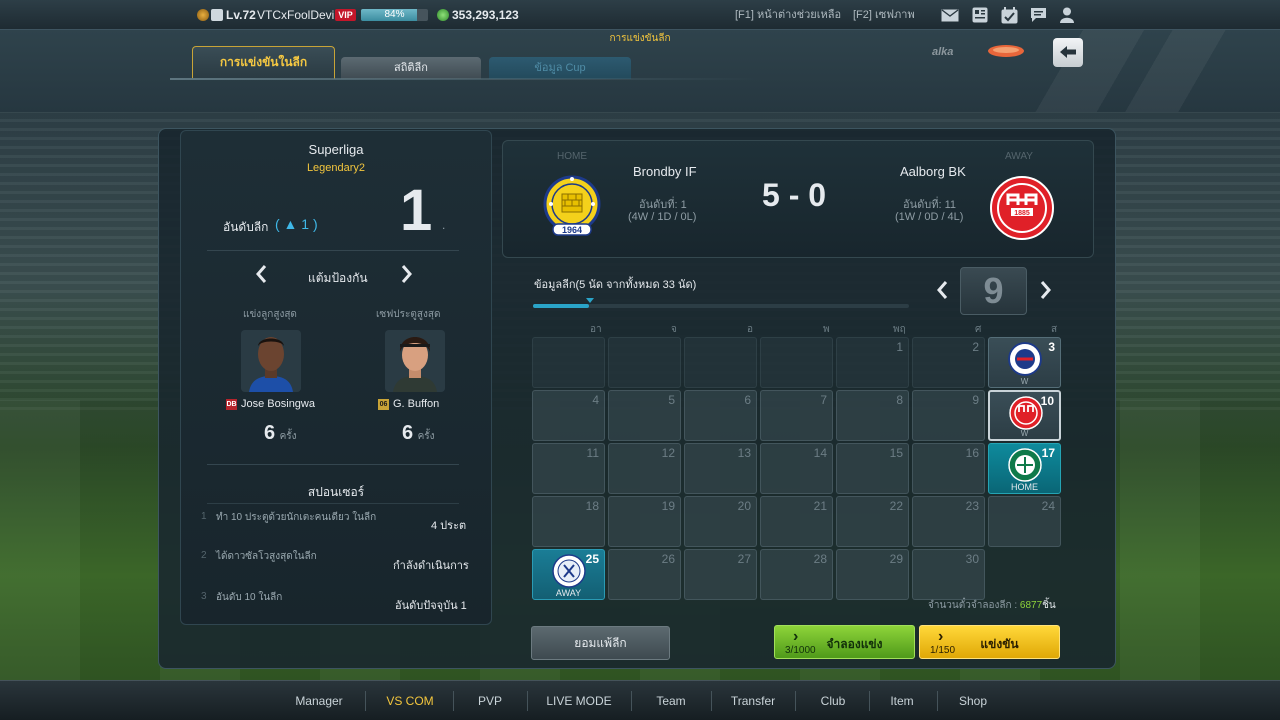 This screenshot has height=720, width=1280. Describe the element at coordinates (973, 700) in the screenshot. I see `nav-shop: Shop` at that location.